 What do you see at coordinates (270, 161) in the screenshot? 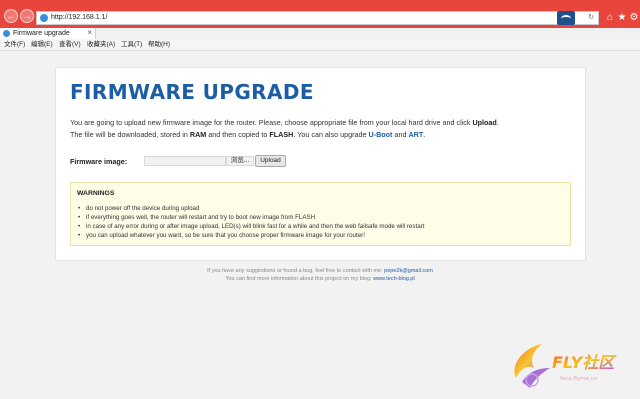
I see `upload-button: Upload` at bounding box center [270, 161].